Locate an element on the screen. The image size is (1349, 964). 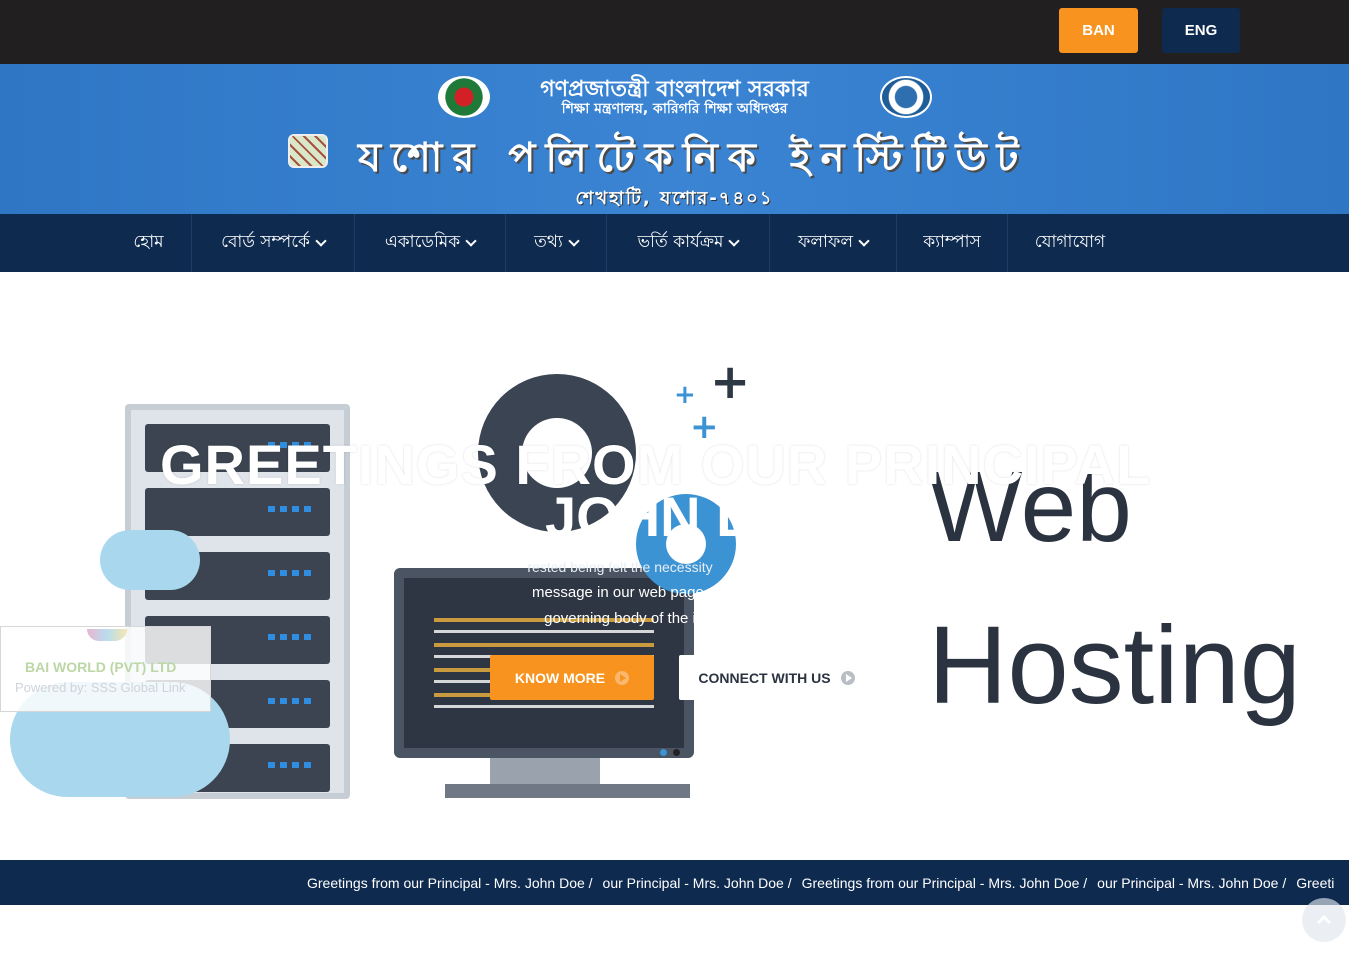
slider-dot is located at coordinates (663, 752).